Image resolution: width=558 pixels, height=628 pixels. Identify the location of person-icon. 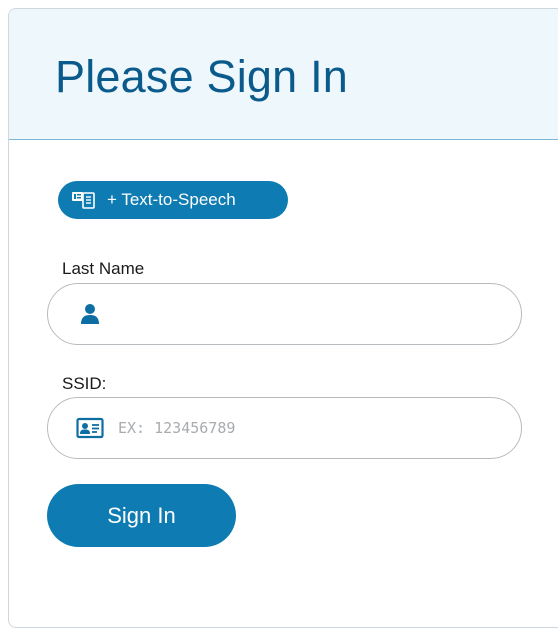
(90, 314).